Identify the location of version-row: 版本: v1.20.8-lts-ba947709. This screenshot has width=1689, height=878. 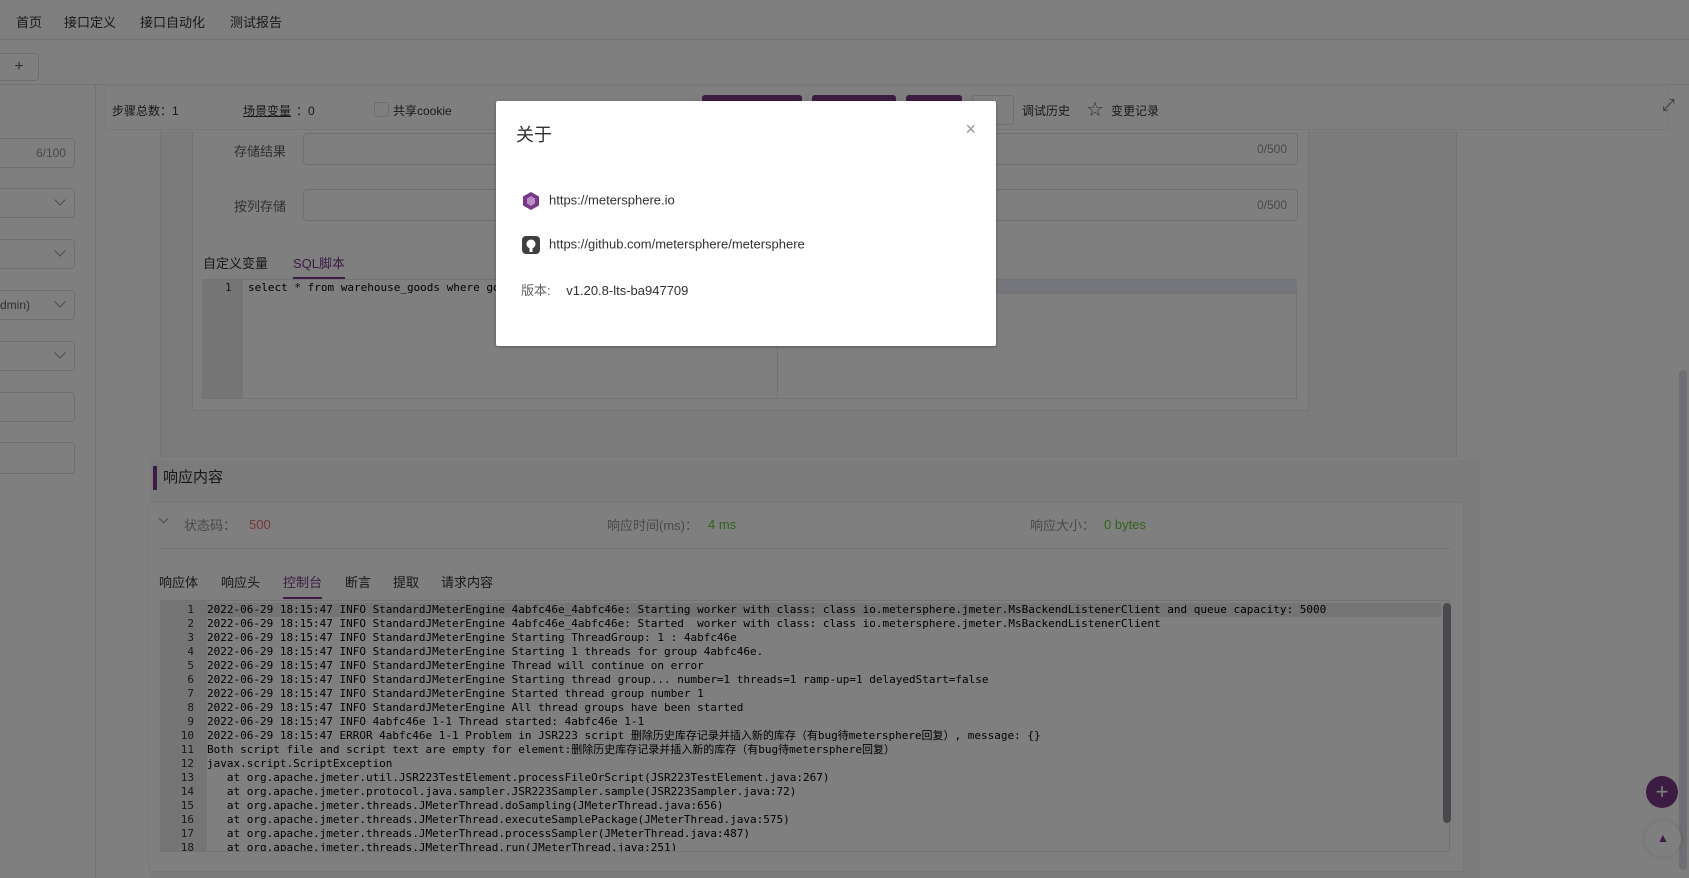
(604, 289).